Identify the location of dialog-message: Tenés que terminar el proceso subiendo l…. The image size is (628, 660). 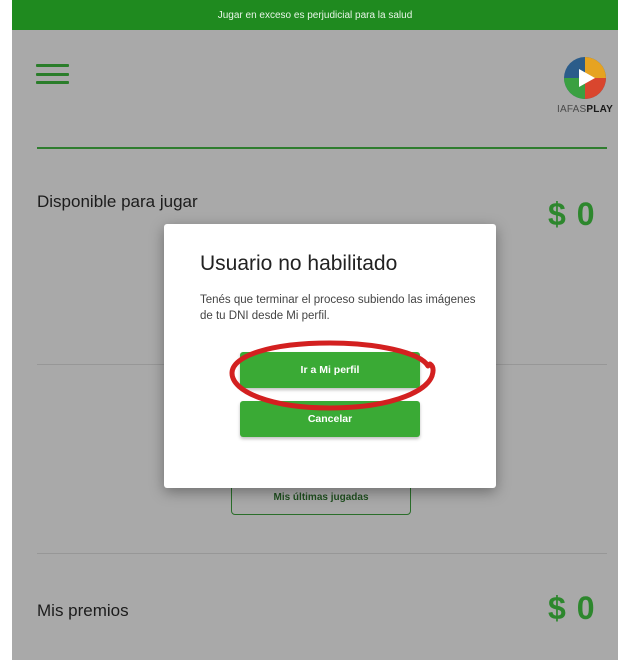
(338, 308).